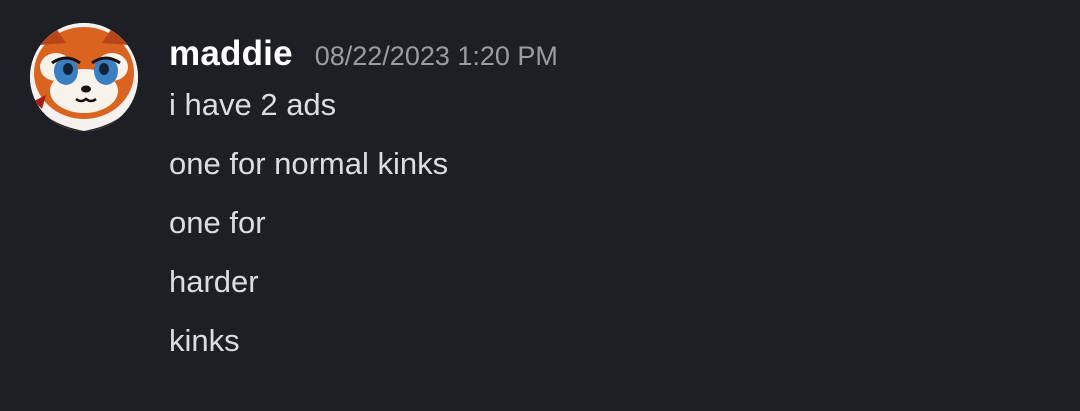 The image size is (1080, 411). What do you see at coordinates (309, 163) in the screenshot?
I see `message-line: one for normal kinks` at bounding box center [309, 163].